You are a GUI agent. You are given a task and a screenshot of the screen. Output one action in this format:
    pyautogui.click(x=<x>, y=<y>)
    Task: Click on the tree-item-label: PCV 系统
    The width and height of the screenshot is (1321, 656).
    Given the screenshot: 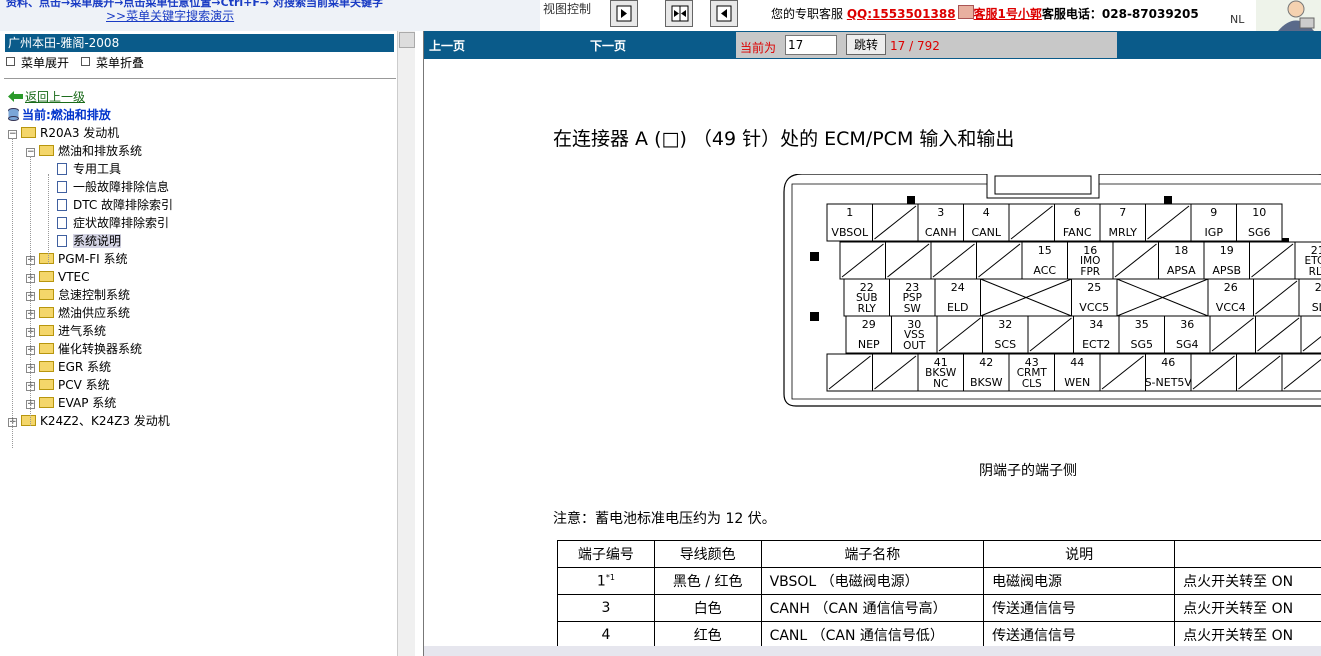 What is the action you would take?
    pyautogui.click(x=84, y=385)
    